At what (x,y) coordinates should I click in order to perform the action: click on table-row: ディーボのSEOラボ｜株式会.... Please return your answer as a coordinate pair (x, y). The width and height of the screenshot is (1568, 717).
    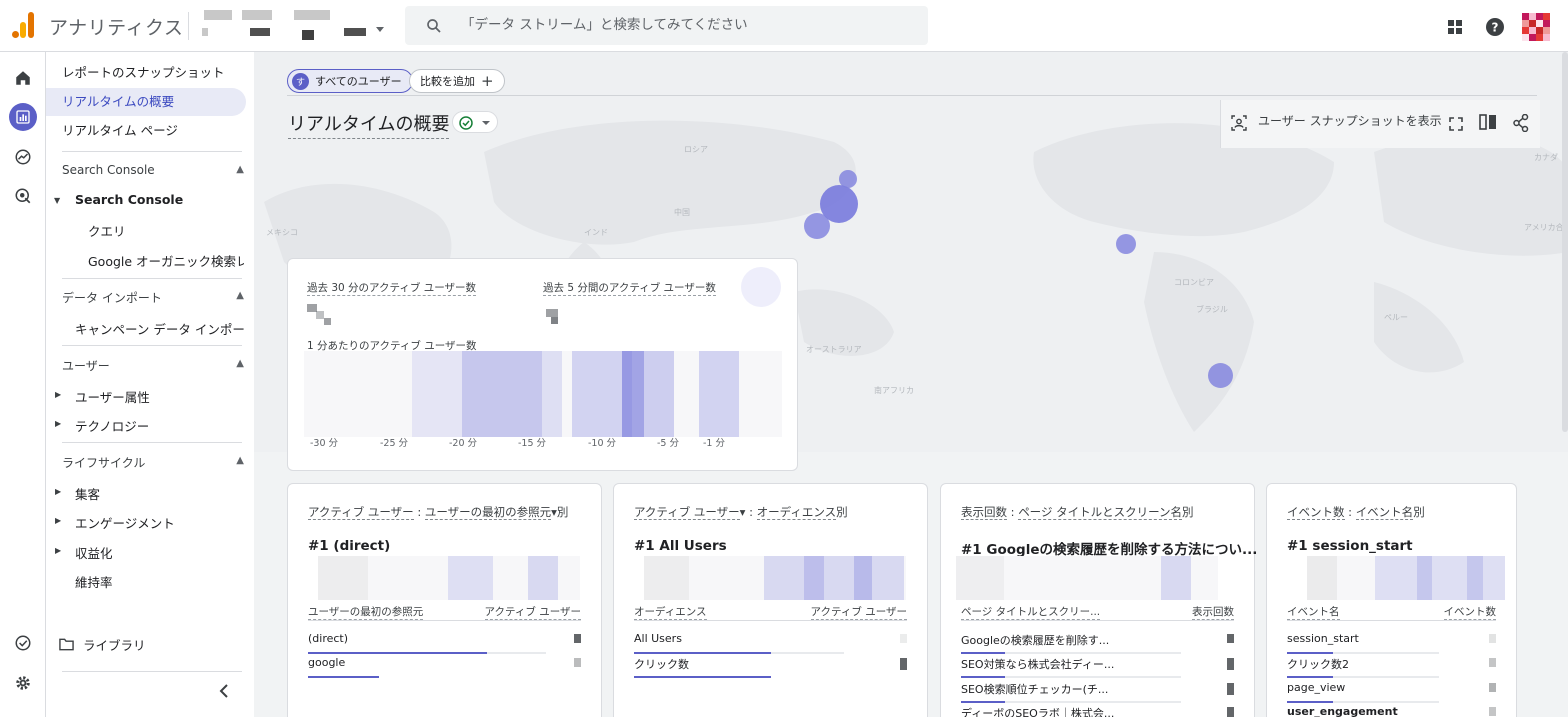
    Looking at the image, I should click on (1097, 710).